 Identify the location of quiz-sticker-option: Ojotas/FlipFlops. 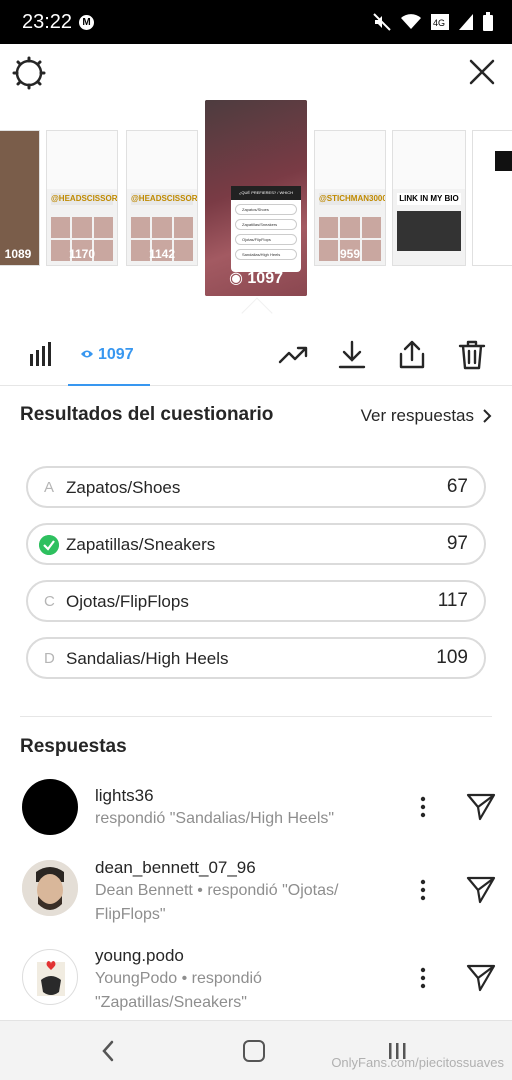
(266, 239).